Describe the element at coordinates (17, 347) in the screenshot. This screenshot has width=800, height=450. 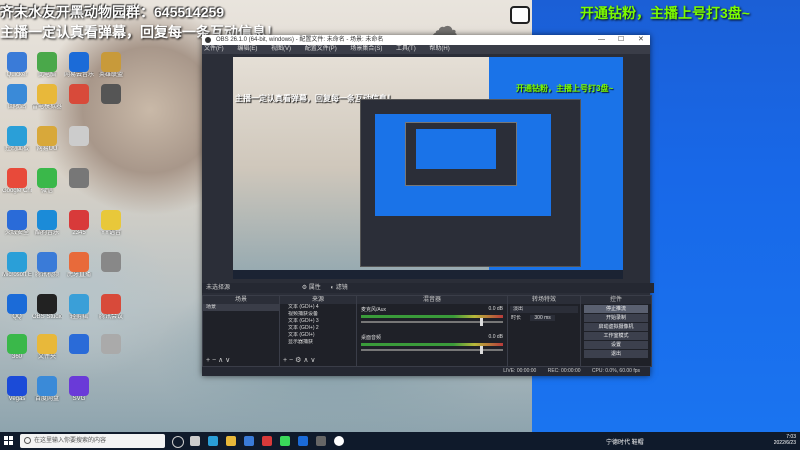
I see `desktop-icon: 360` at that location.